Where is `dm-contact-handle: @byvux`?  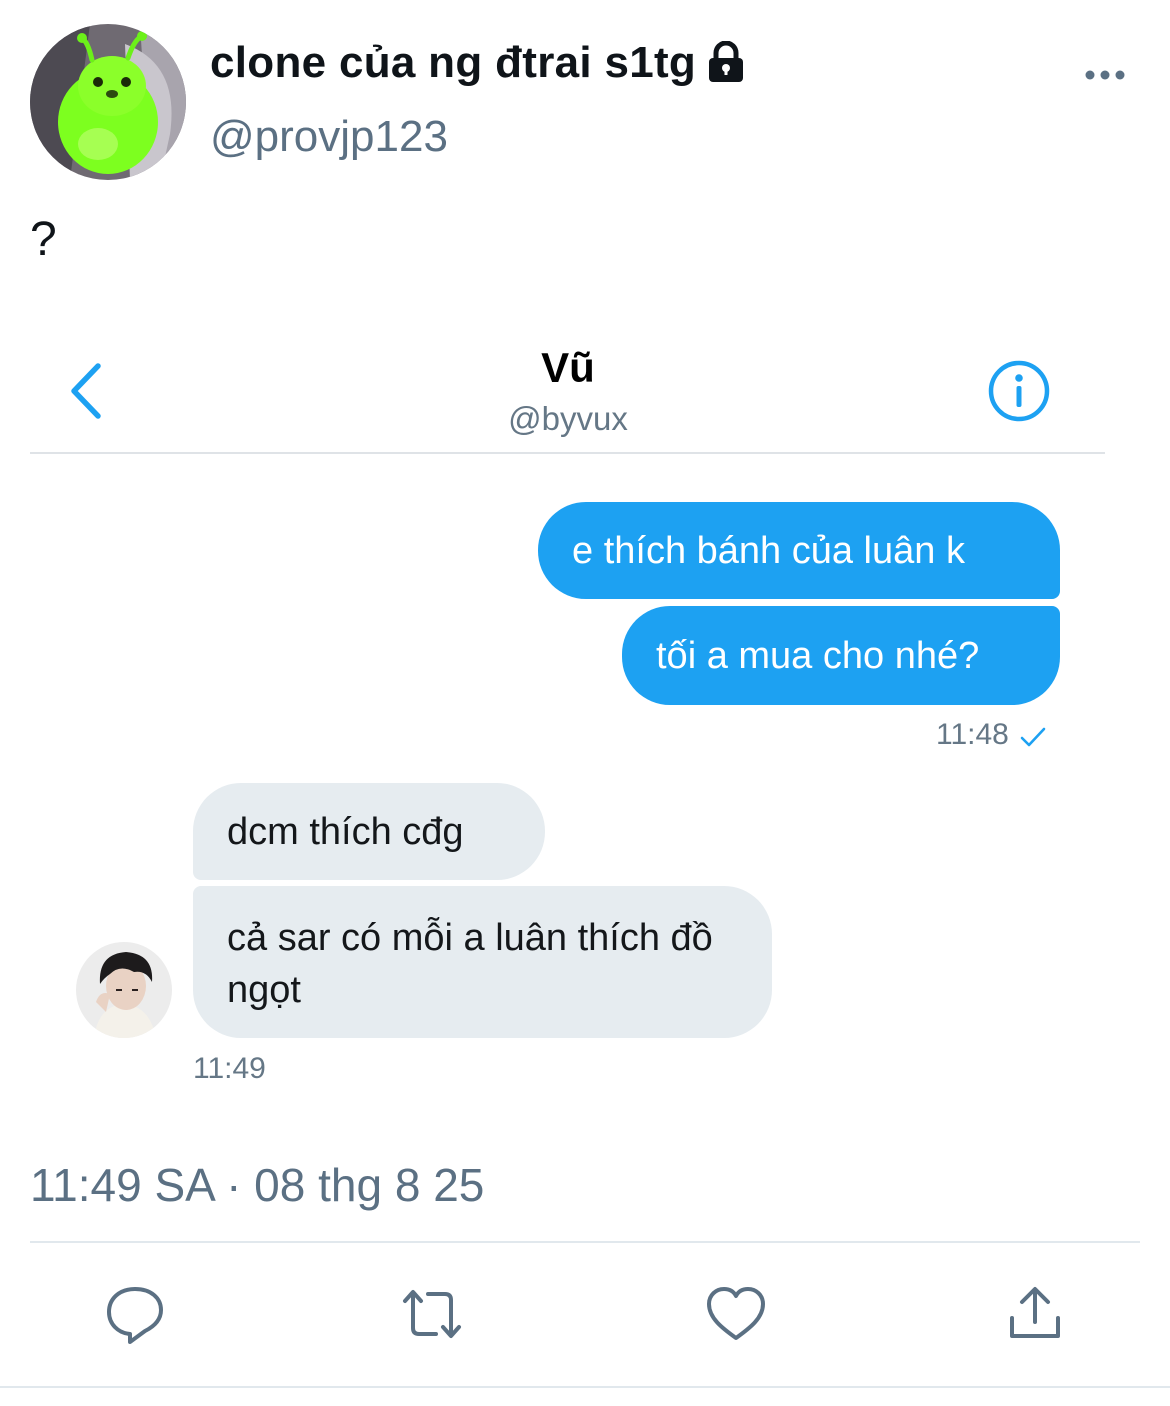 dm-contact-handle: @byvux is located at coordinates (568, 418).